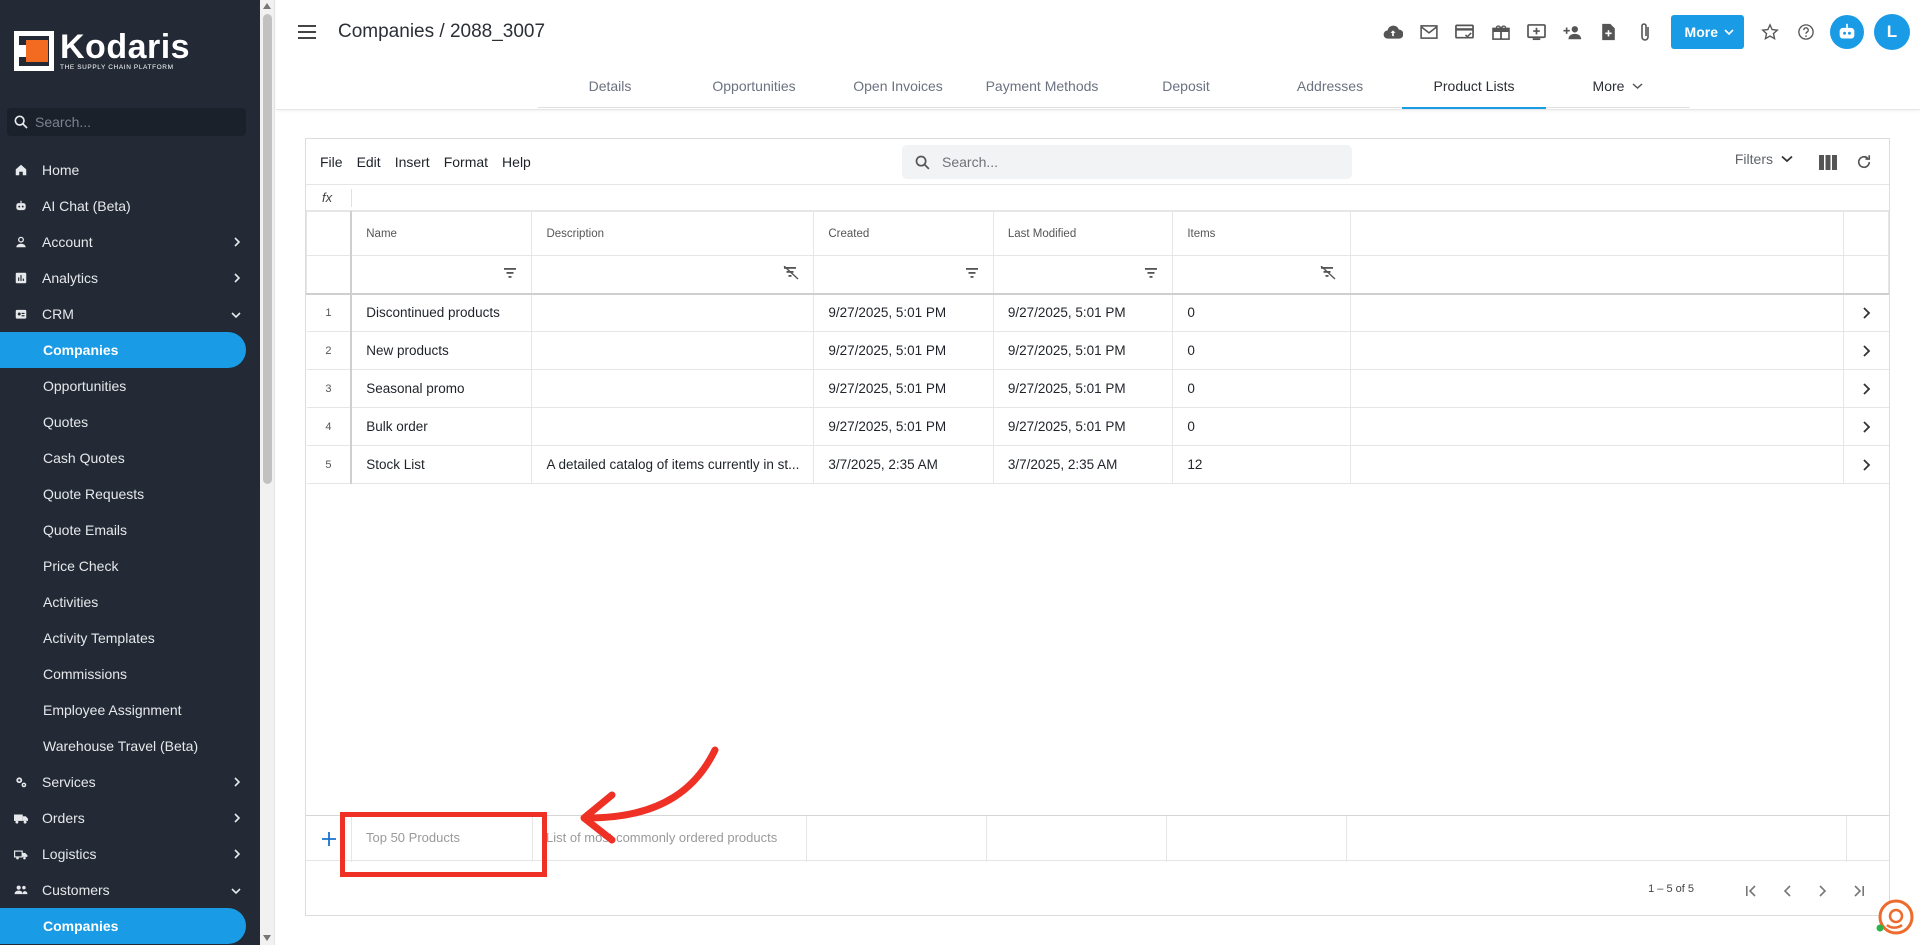  What do you see at coordinates (369, 162) in the screenshot?
I see `menu-edit: Edit` at bounding box center [369, 162].